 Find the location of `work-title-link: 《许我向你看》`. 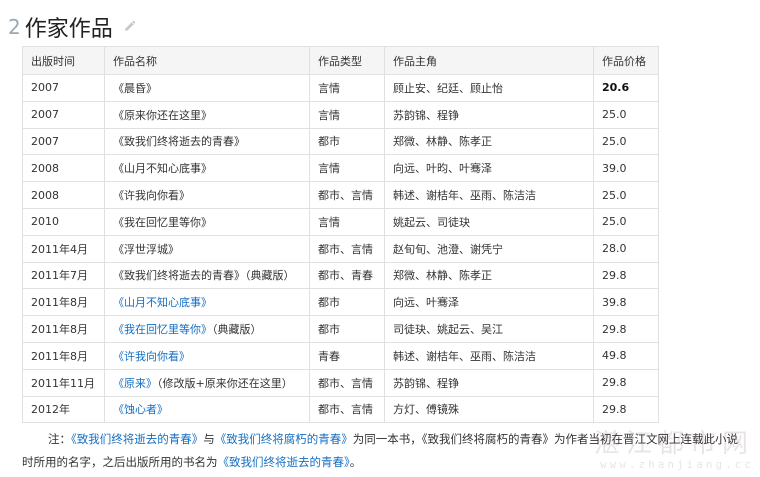

work-title-link: 《许我向你看》 is located at coordinates (151, 356).